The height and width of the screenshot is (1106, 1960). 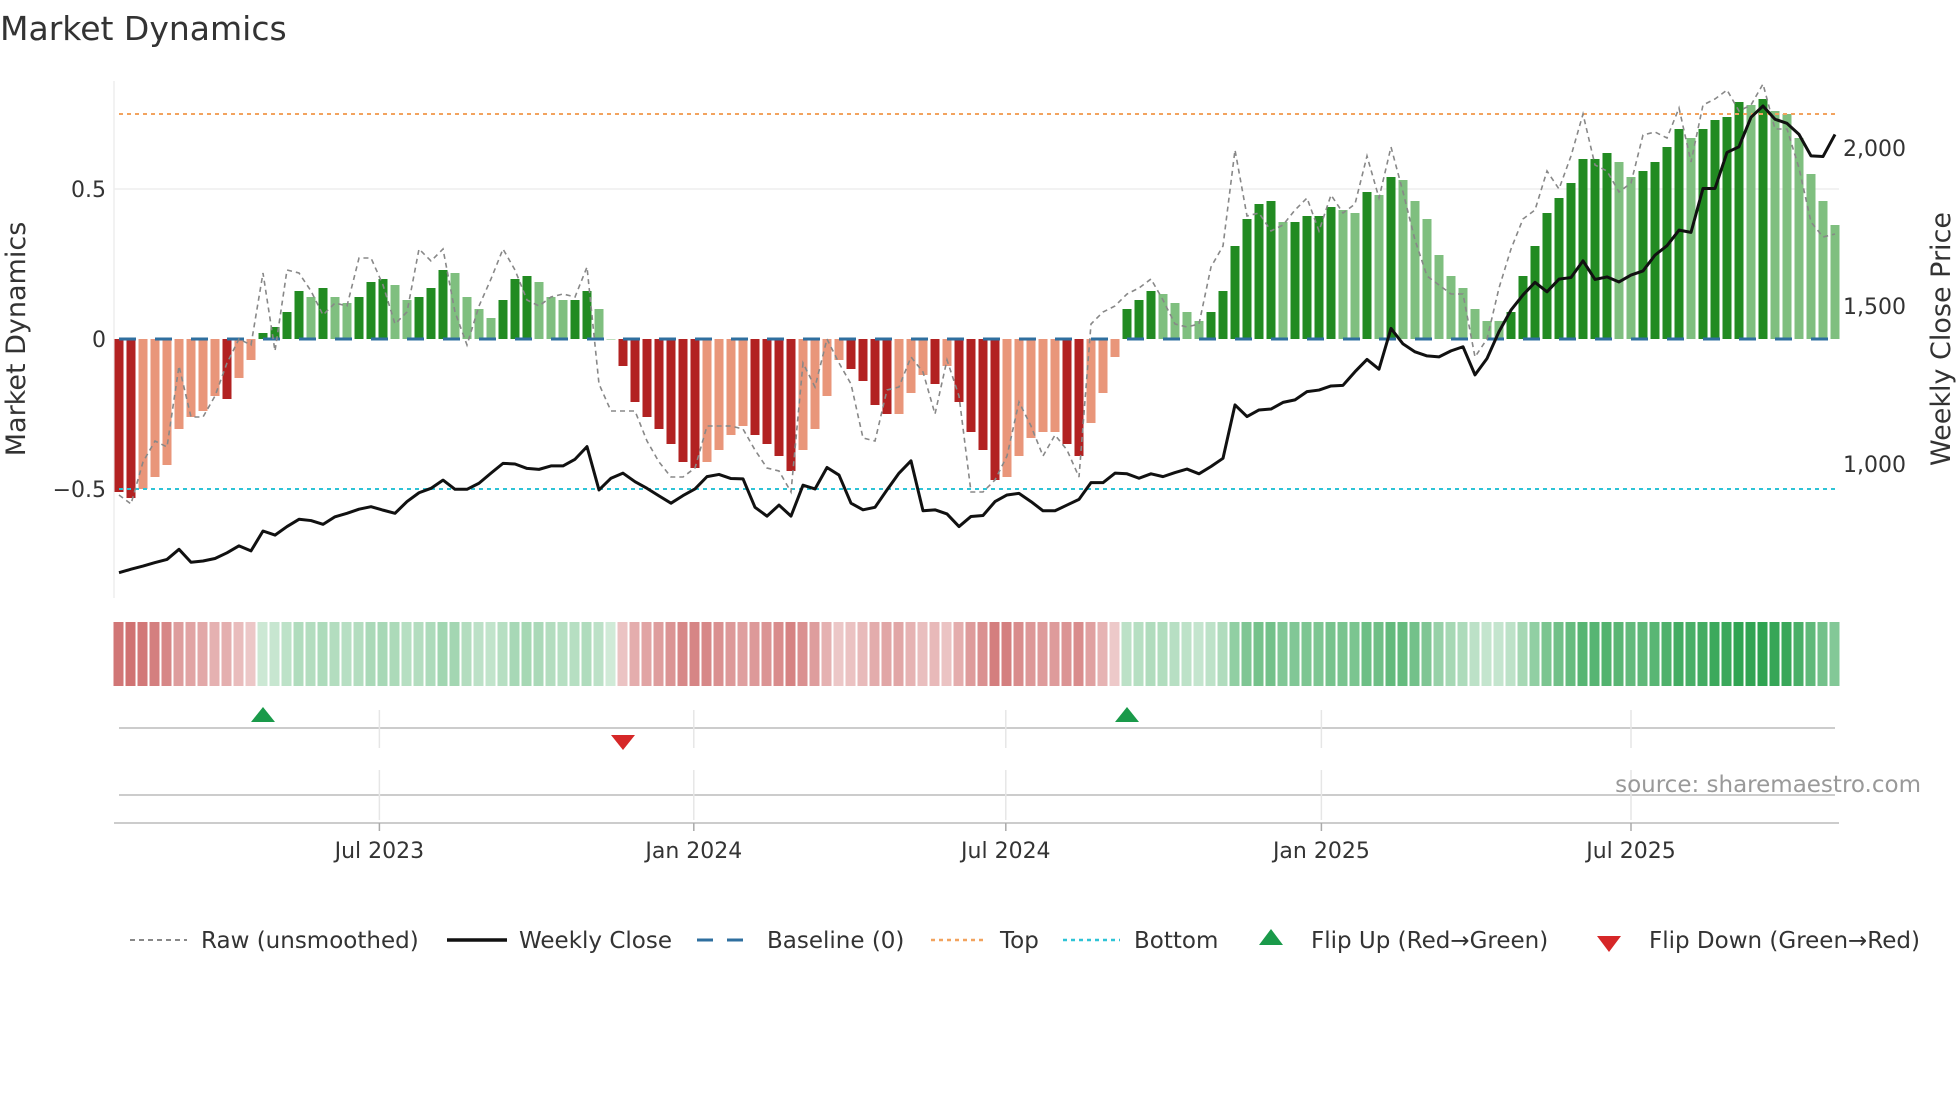 What do you see at coordinates (1176, 941) in the screenshot?
I see `legend-bottom-label: Bottom` at bounding box center [1176, 941].